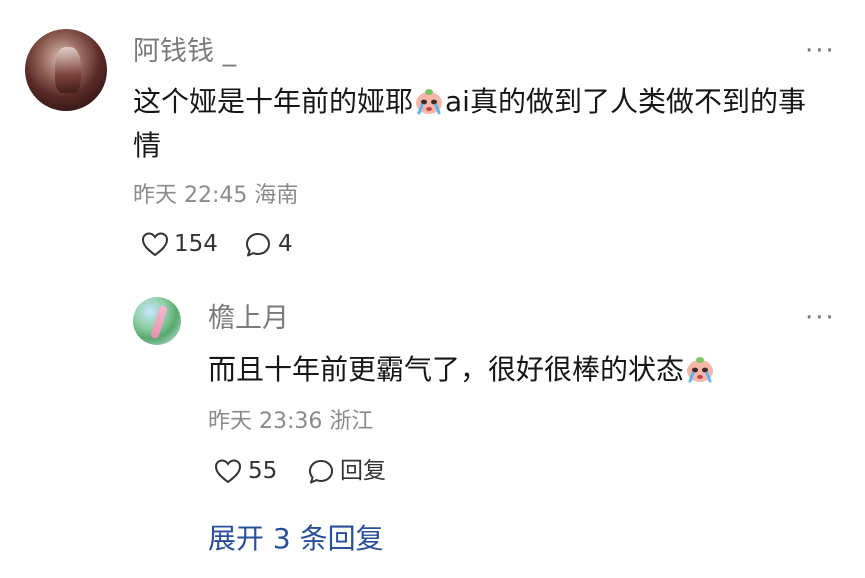 The width and height of the screenshot is (865, 578). Describe the element at coordinates (625, 101) in the screenshot. I see `comment-text-part2: ai真的做到了人类做不到的事` at that location.